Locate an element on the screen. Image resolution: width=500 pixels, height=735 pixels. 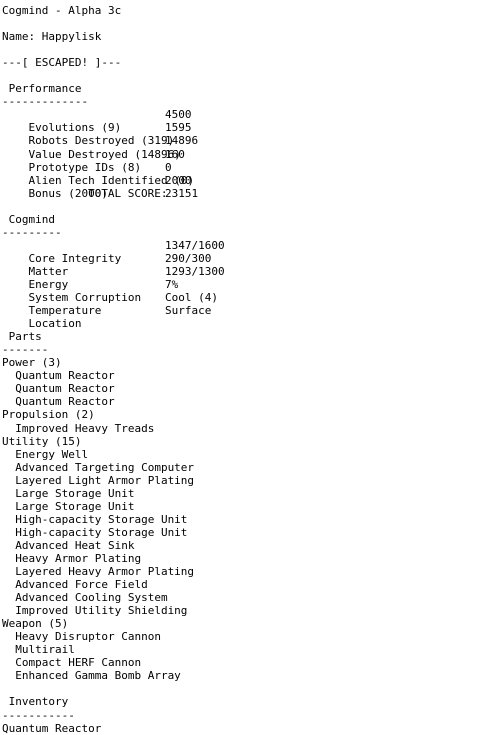
performance-row-value: 2000 is located at coordinates (178, 180).